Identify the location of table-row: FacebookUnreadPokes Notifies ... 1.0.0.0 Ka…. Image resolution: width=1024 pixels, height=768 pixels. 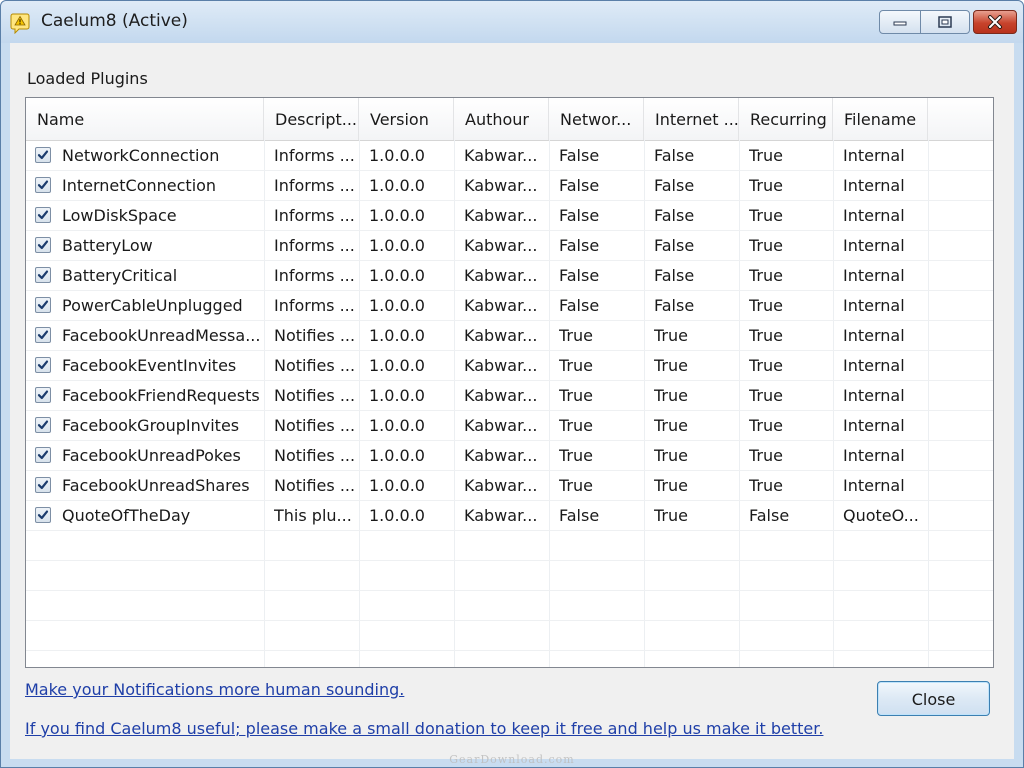
(509, 455).